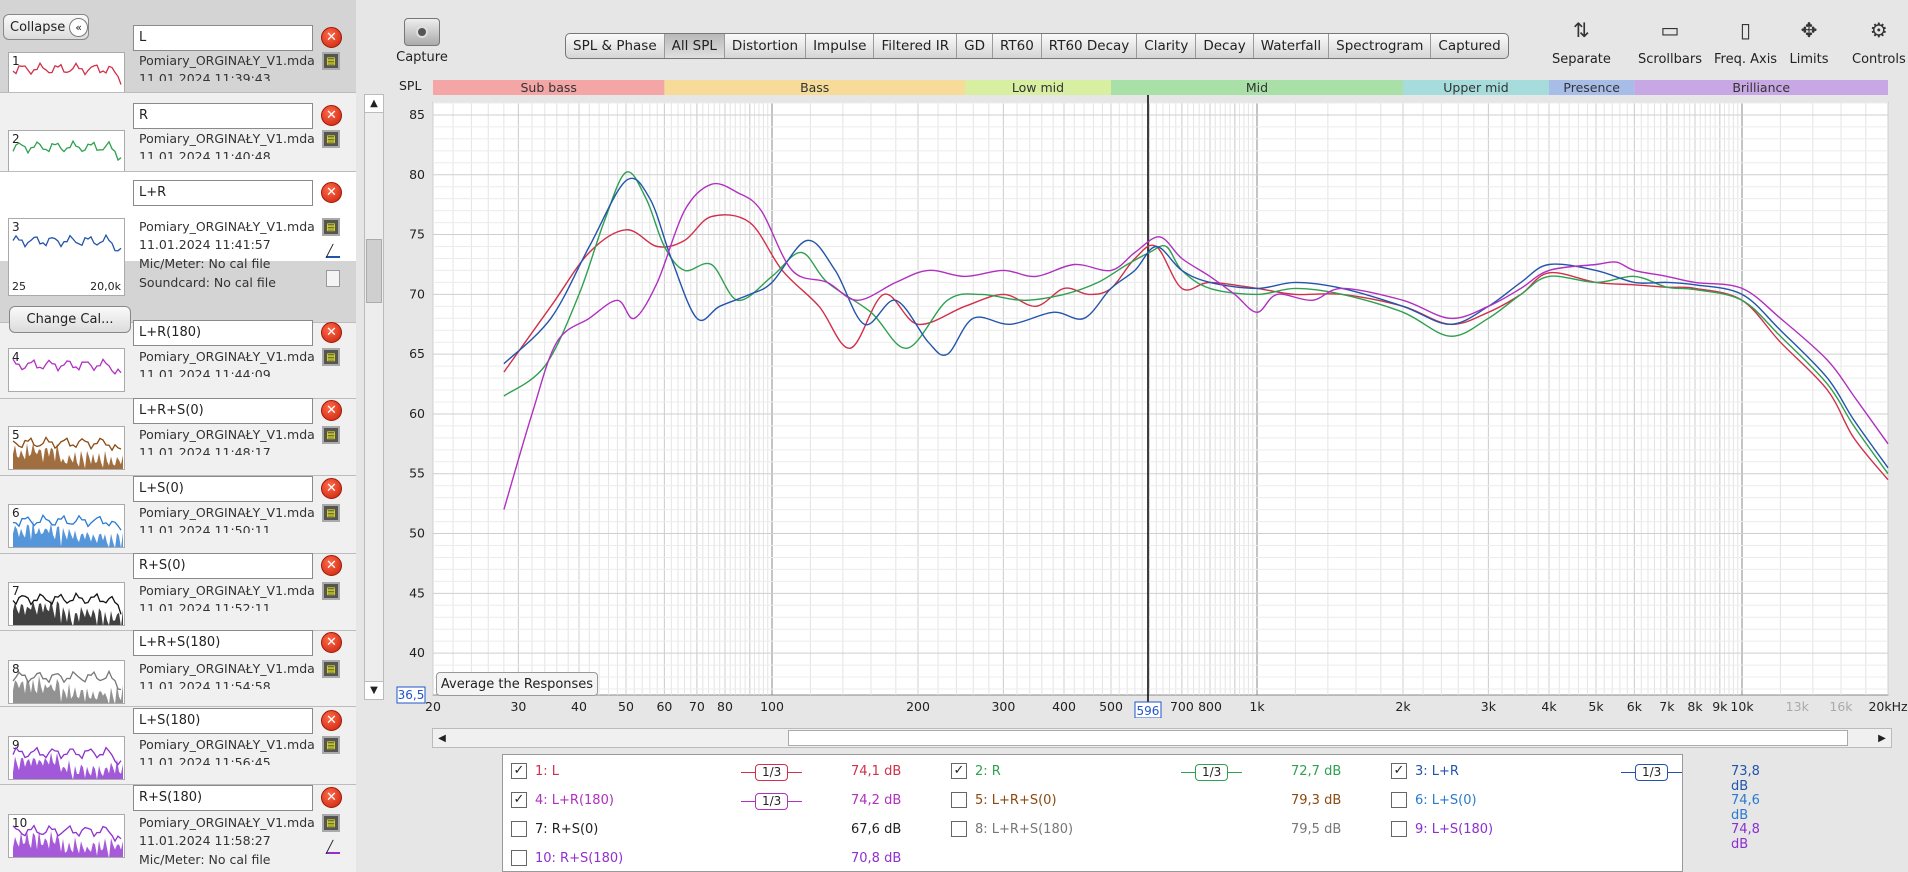 This screenshot has width=1908, height=872. Describe the element at coordinates (976, 771) in the screenshot. I see `legend-item: ✓ 2: R` at that location.